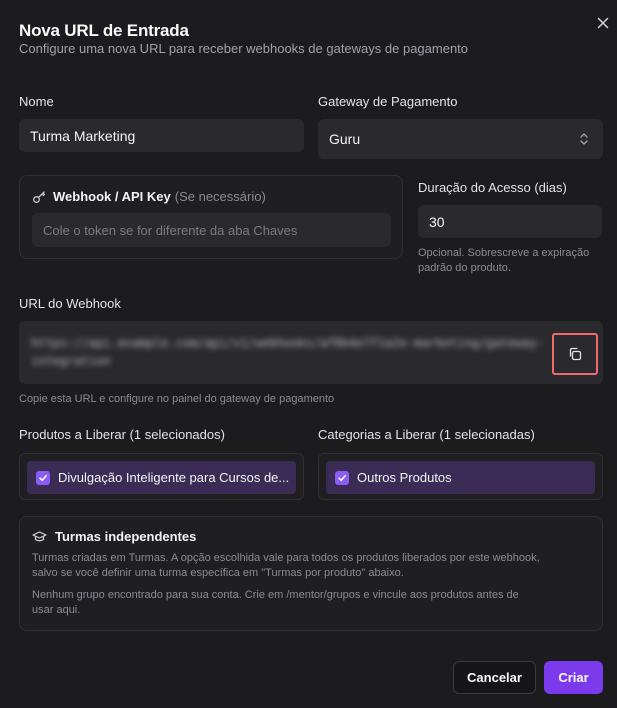  Describe the element at coordinates (494, 677) in the screenshot. I see `cancel-button: Cancelar` at that location.